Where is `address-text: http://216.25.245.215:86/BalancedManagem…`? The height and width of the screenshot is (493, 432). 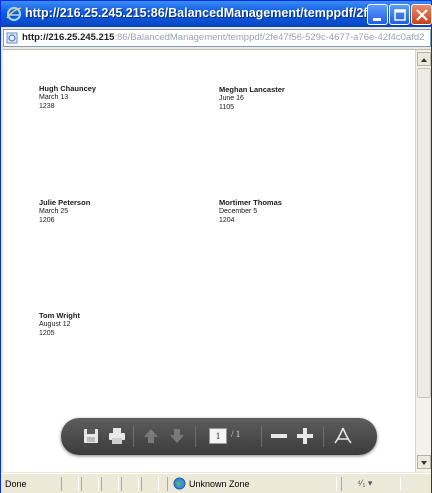
address-text: http://216.25.245.215:86/BalancedManagem… is located at coordinates (224, 37).